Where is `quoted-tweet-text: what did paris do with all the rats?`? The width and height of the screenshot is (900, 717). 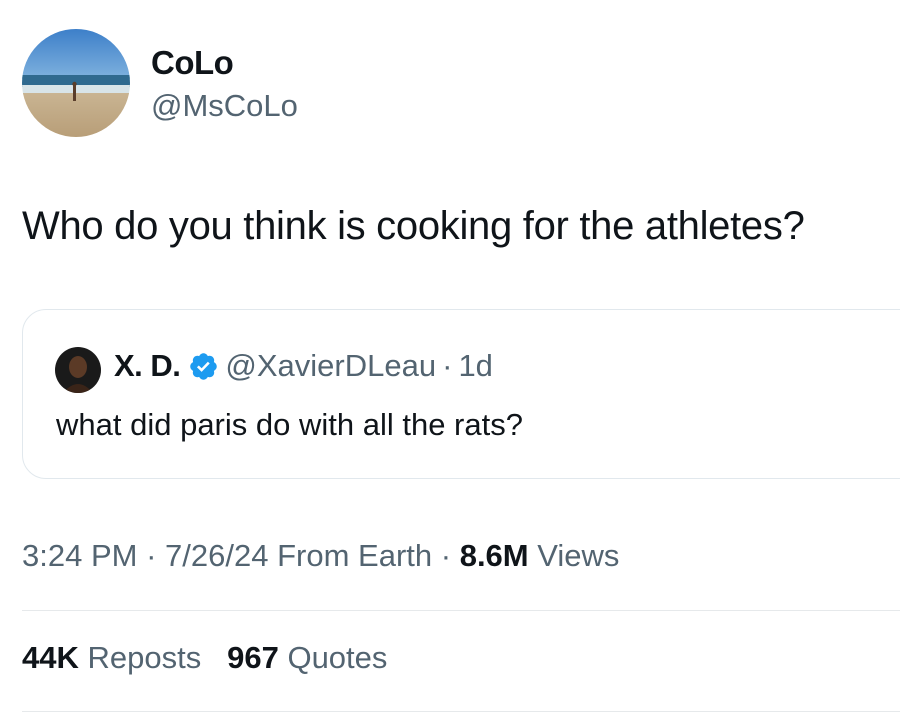 quoted-tweet-text: what did paris do with all the rats? is located at coordinates (289, 424).